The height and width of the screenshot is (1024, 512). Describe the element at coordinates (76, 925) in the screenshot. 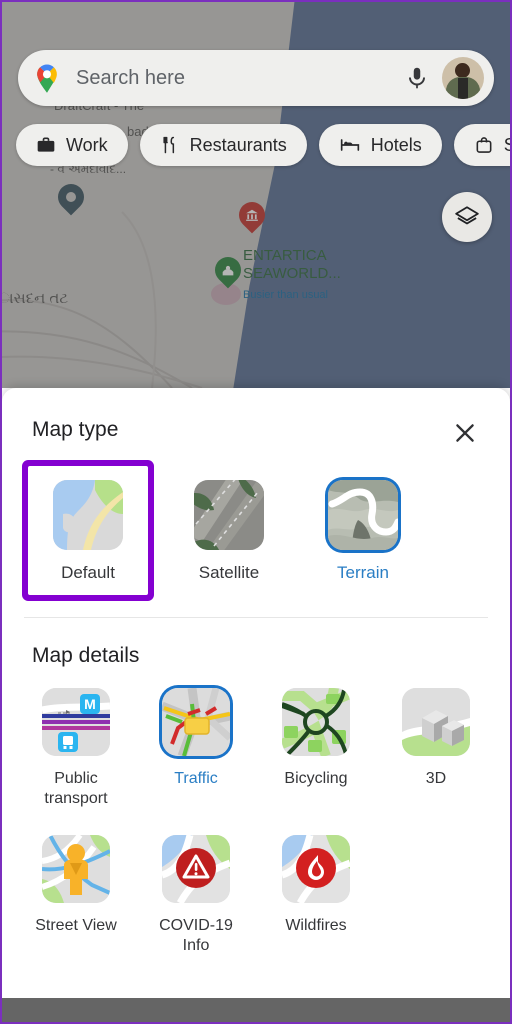

I see `map-detail-label: Street View` at that location.